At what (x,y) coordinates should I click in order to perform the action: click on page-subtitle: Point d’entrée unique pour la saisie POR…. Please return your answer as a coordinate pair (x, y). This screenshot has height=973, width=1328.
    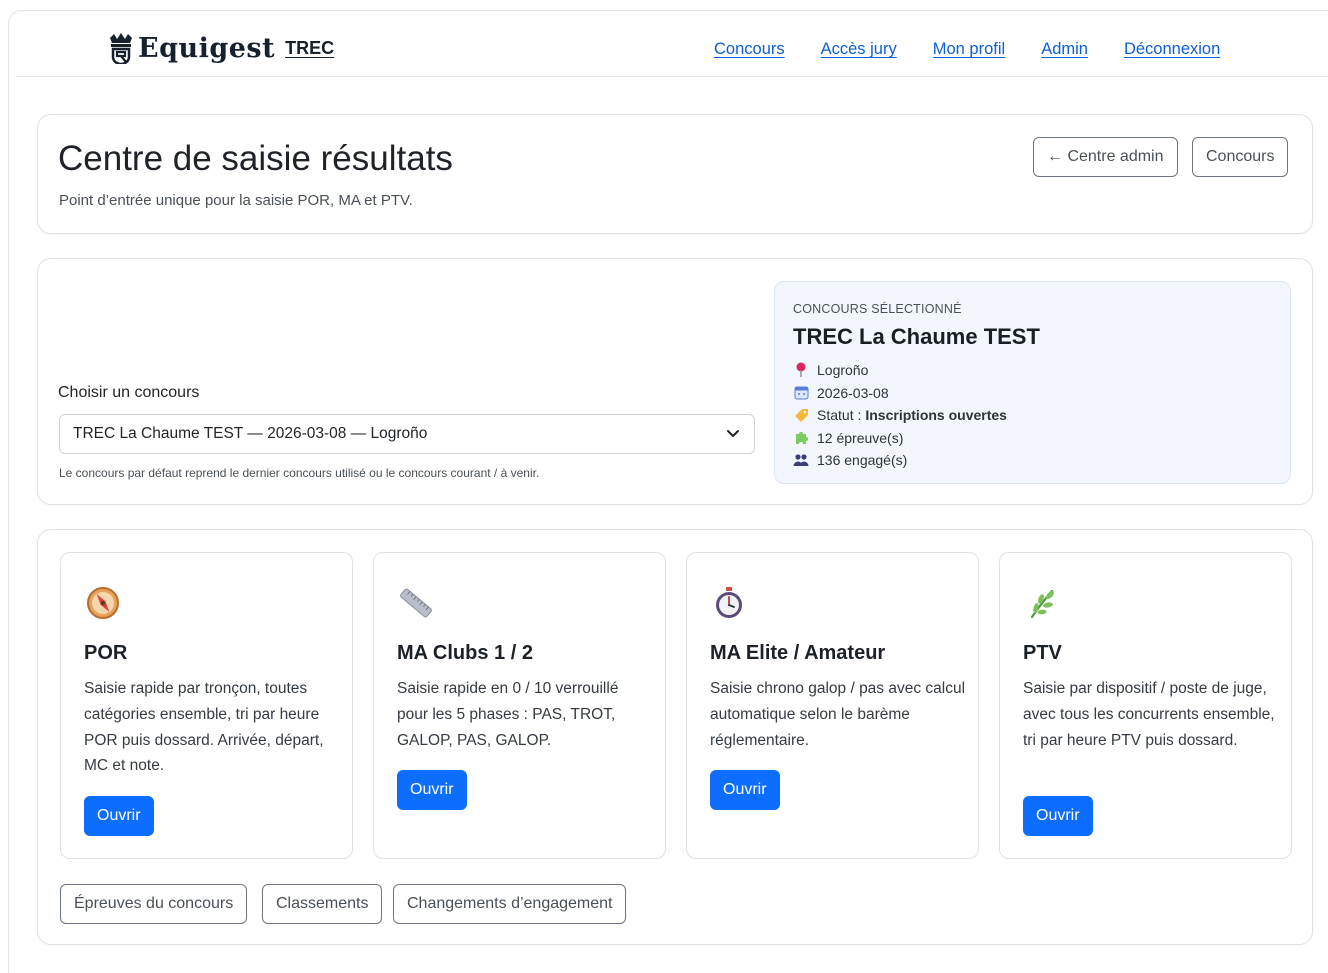
    Looking at the image, I should click on (236, 200).